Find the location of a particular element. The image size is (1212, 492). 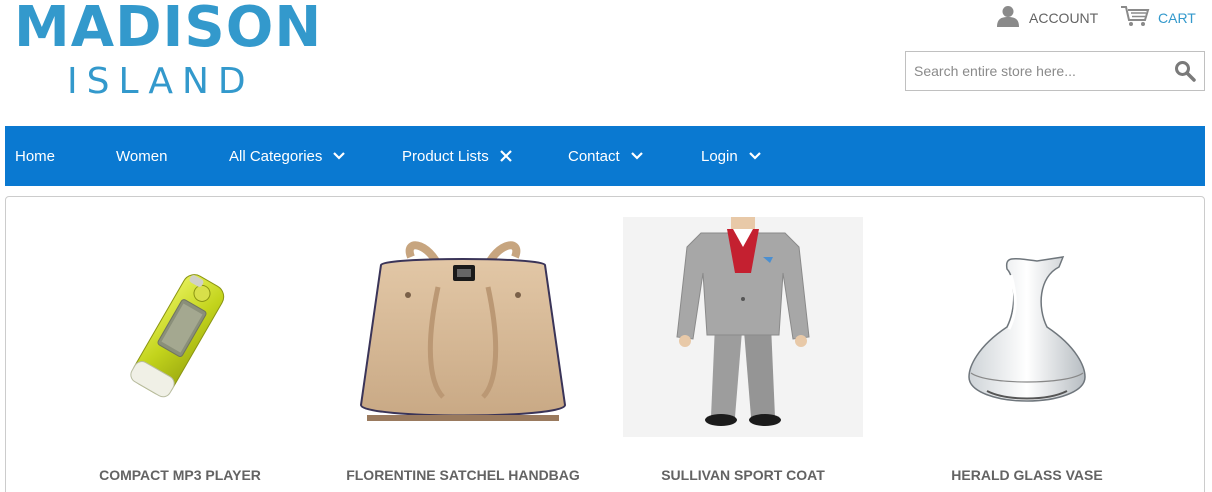

product-card: FLORENTINE SATCHEL HANDBAG is located at coordinates (463, 350).